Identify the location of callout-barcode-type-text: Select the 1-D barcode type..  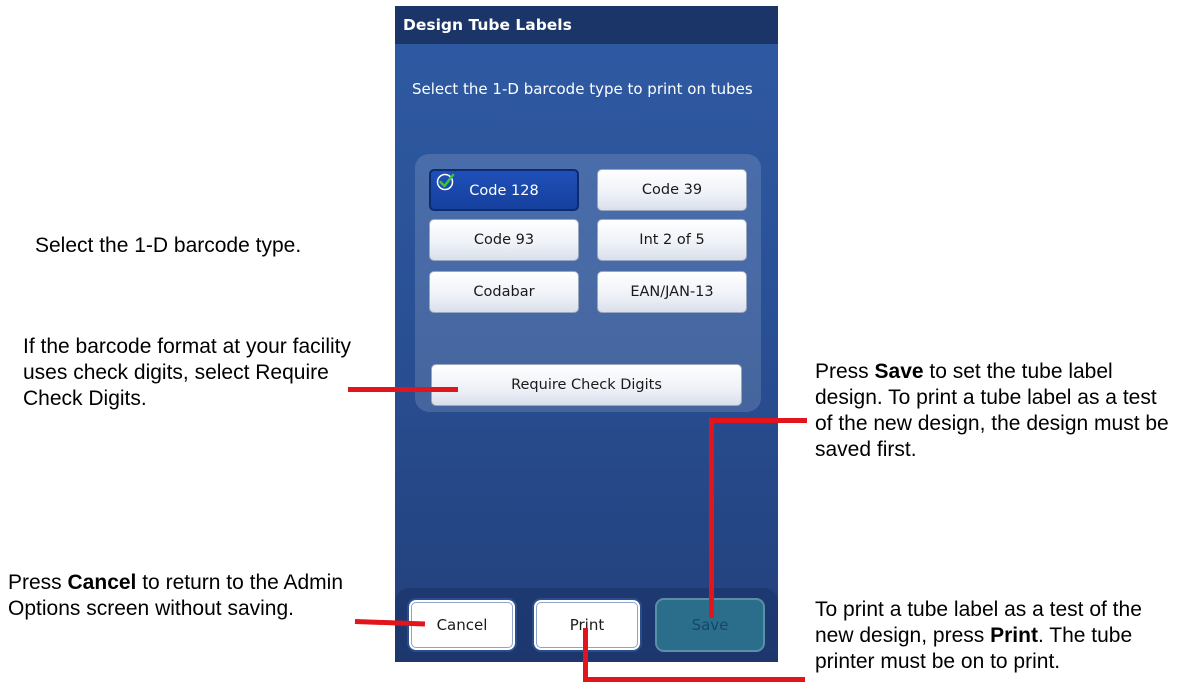
(168, 245).